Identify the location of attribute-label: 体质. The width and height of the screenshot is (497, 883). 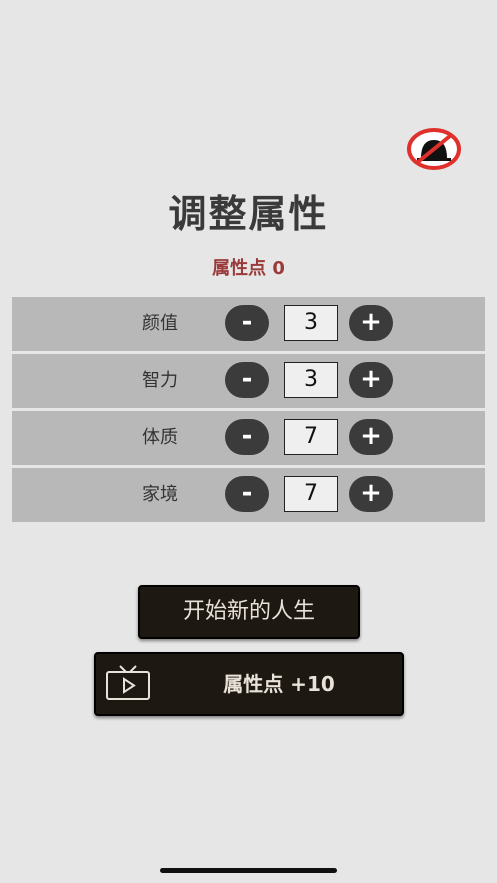
(160, 437).